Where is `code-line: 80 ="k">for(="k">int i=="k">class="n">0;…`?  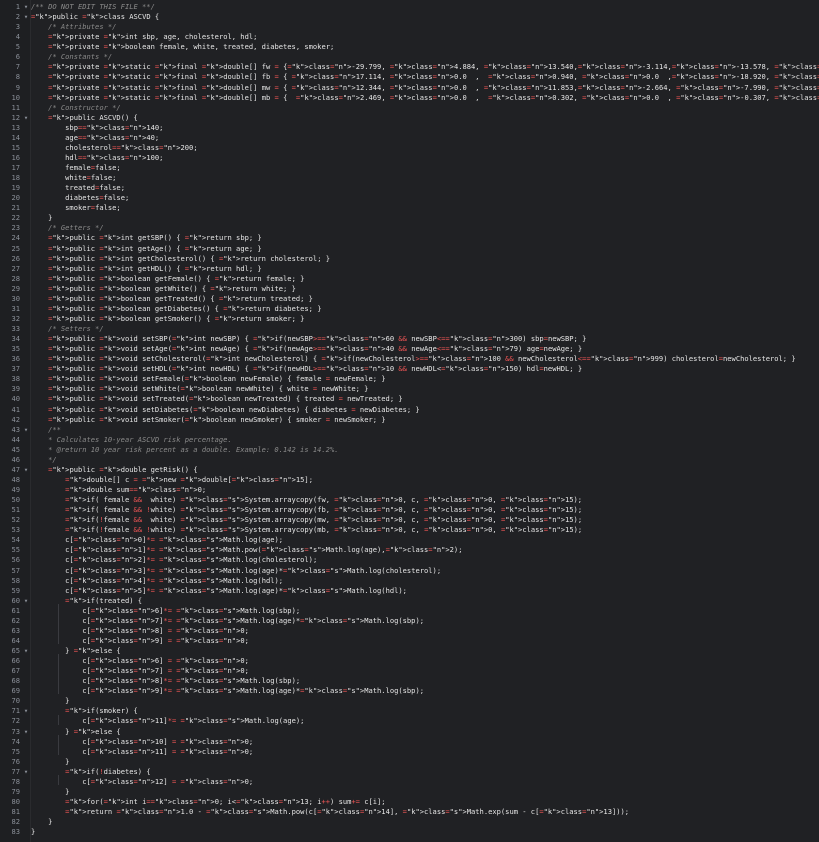 code-line: 80 ="k">for(="k">int i=="k">class="n">0;… is located at coordinates (409, 802).